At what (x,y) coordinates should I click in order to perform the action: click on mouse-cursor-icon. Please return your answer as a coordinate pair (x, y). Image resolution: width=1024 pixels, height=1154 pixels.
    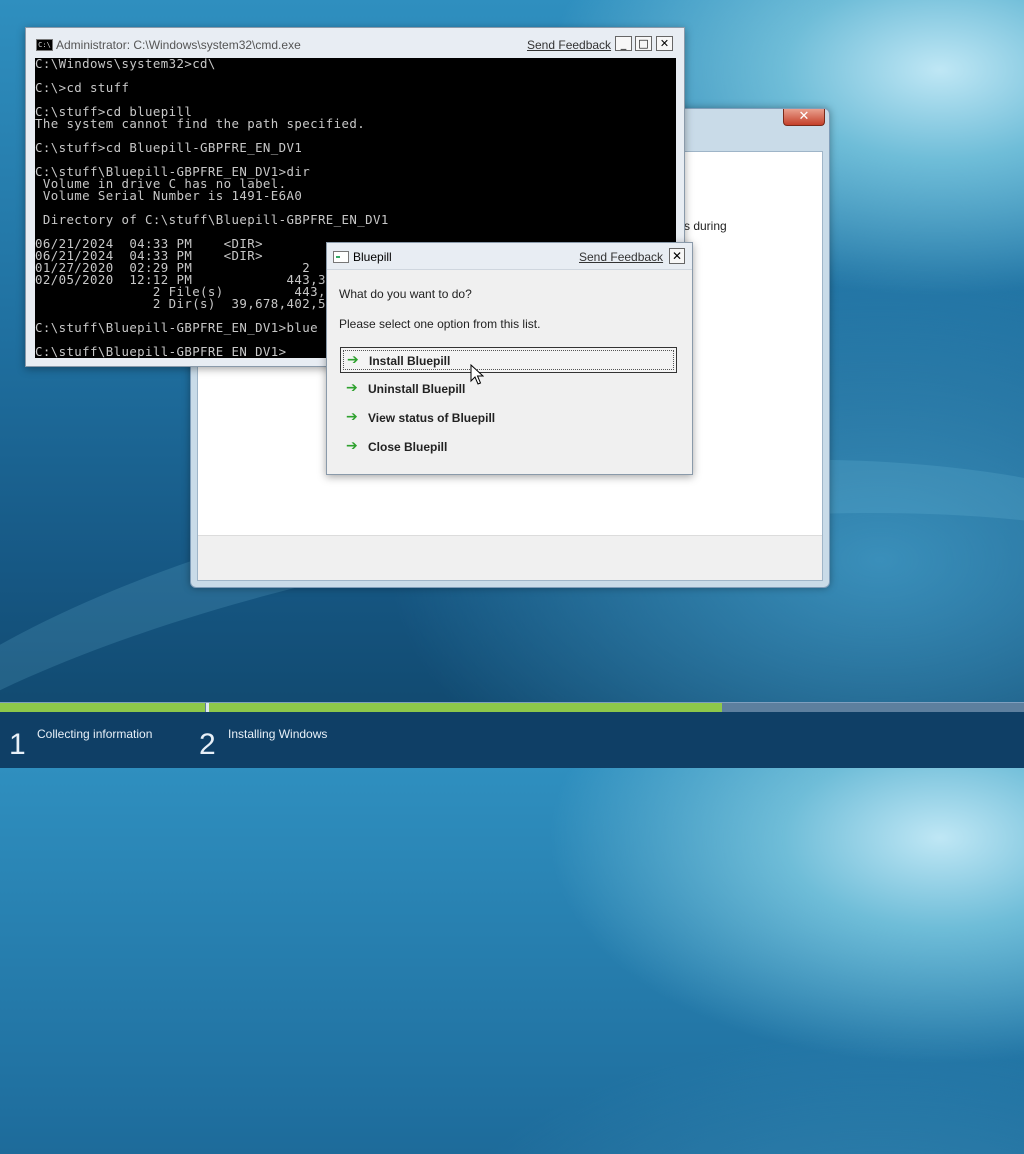
    Looking at the image, I should click on (477, 374).